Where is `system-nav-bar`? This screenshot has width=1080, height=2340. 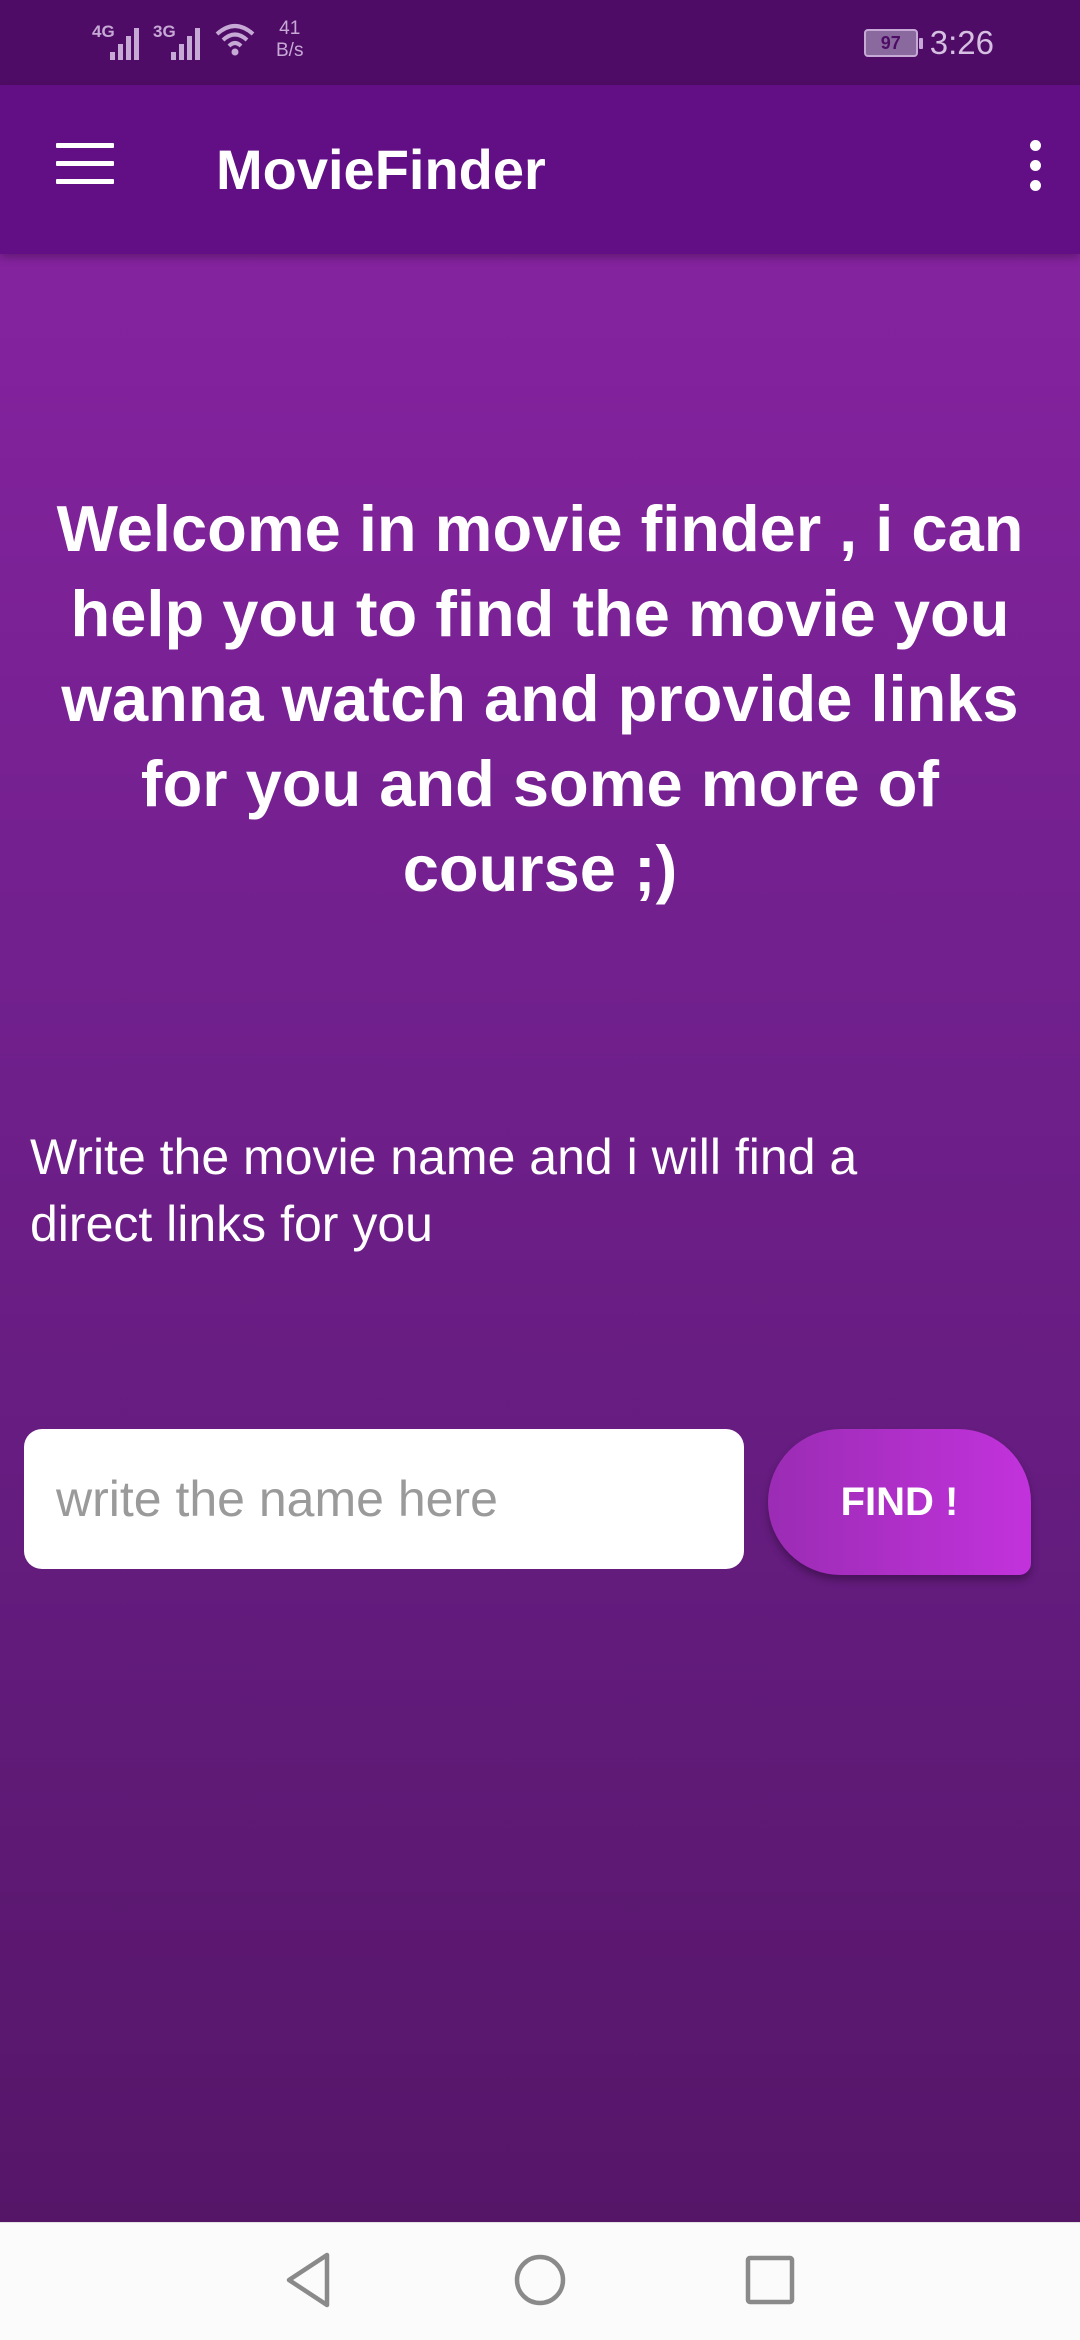 system-nav-bar is located at coordinates (540, 2281).